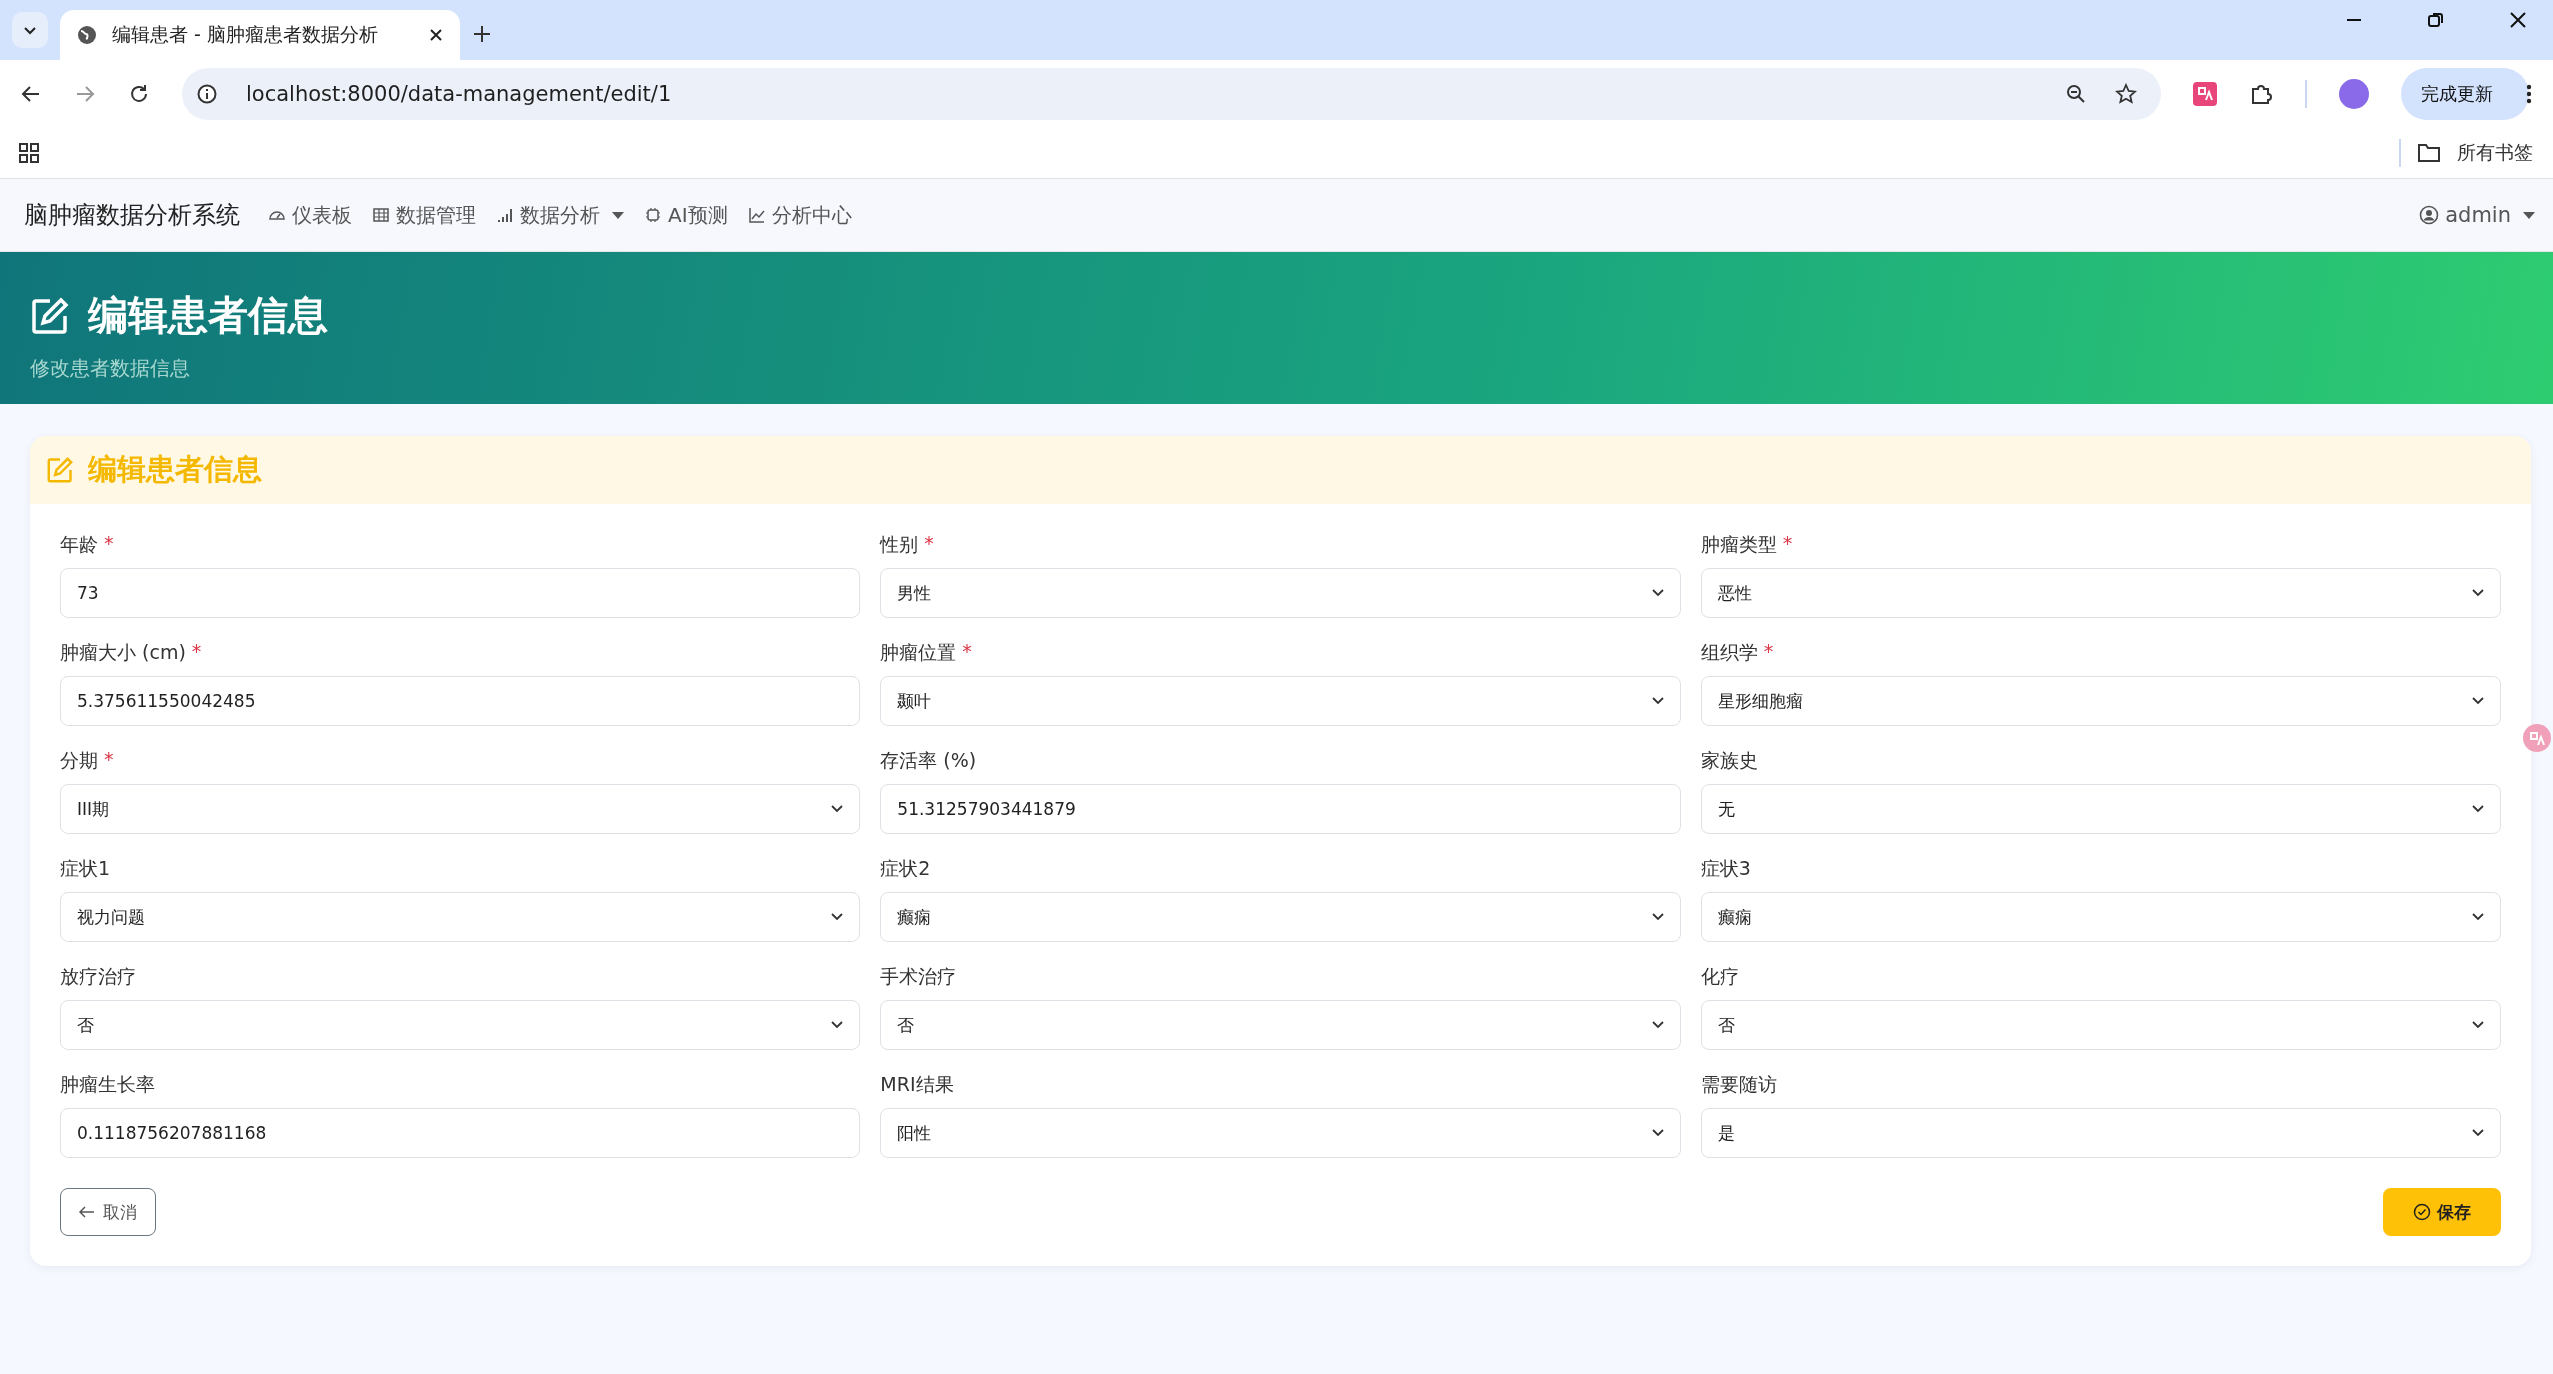  What do you see at coordinates (30, 30) in the screenshot?
I see `tab-search-button` at bounding box center [30, 30].